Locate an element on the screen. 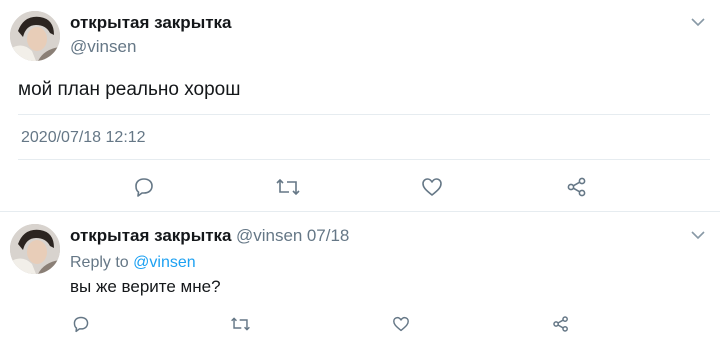 This screenshot has width=720, height=342. reply-header: открытая закрытка @vinsen 07/18 is located at coordinates (209, 236).